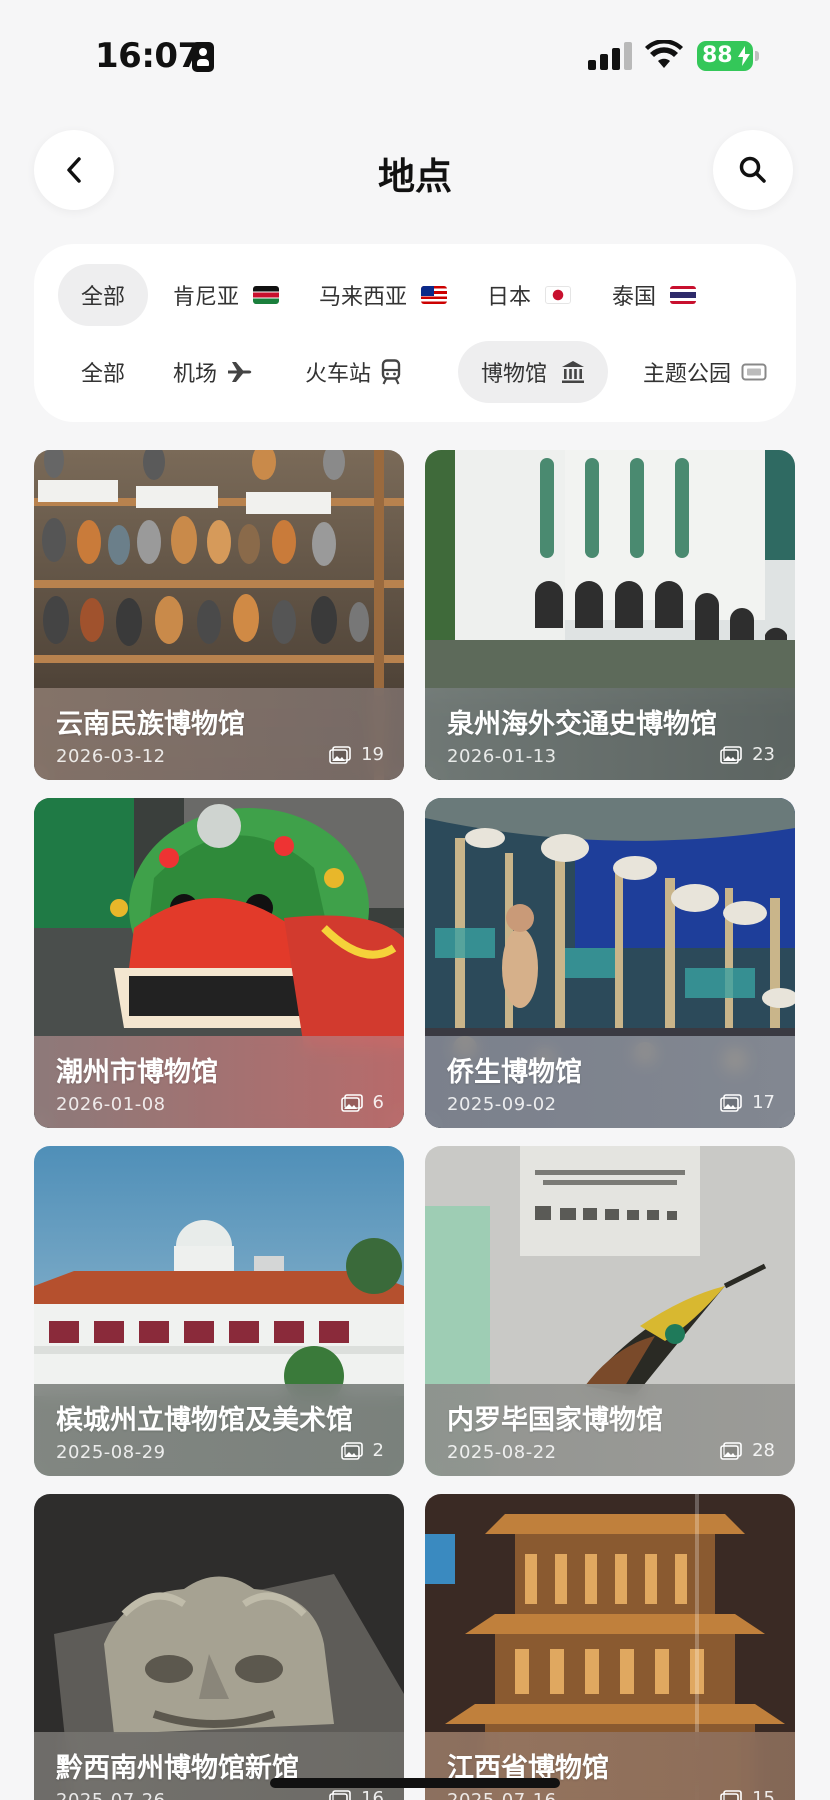  I want to click on search-icon, so click(752, 169).